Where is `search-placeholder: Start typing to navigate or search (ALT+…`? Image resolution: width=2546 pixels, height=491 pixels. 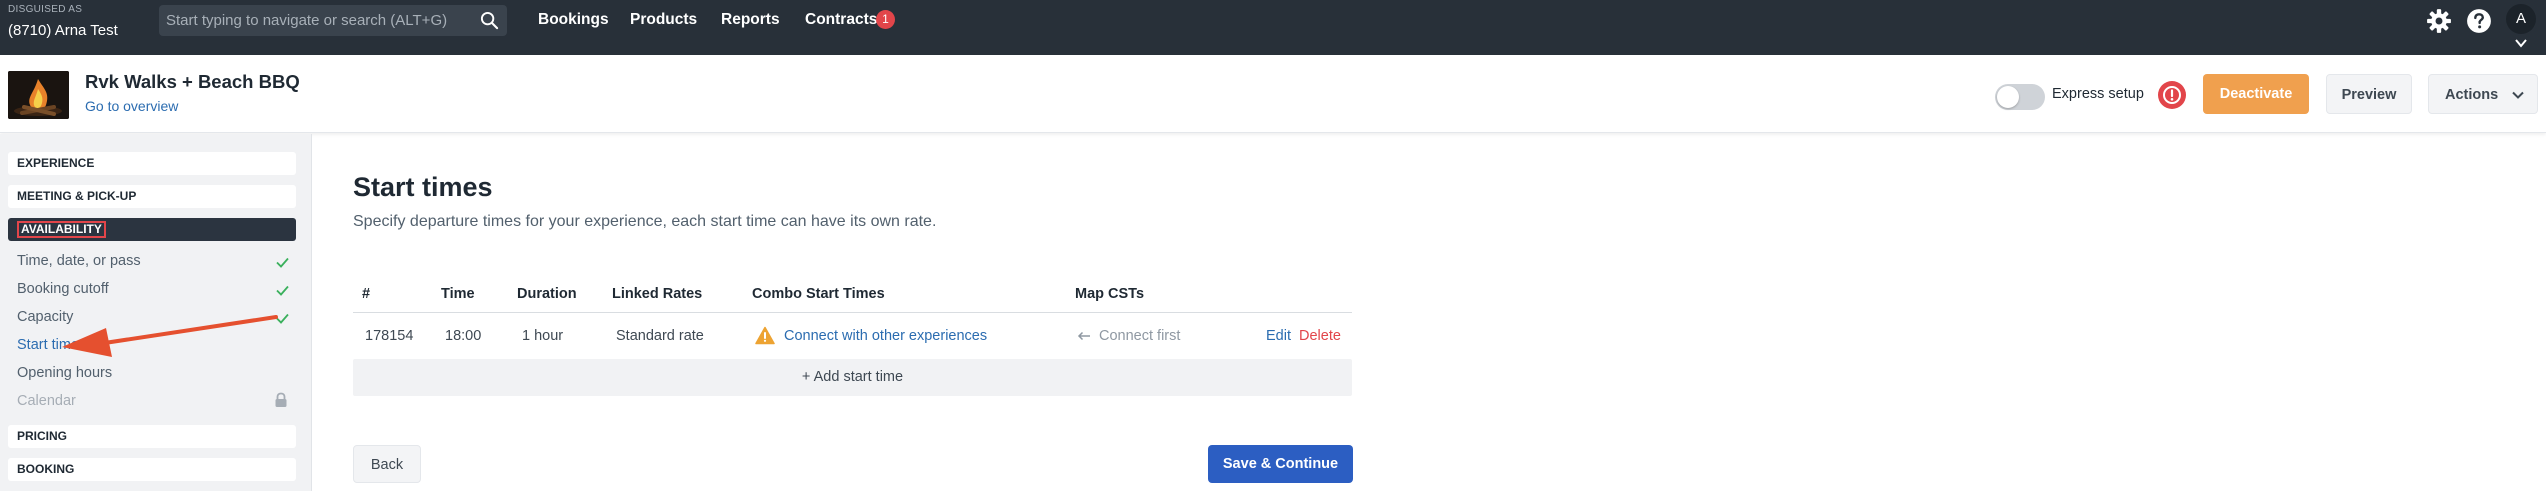 search-placeholder: Start typing to navigate or search (ALT+… is located at coordinates (307, 20).